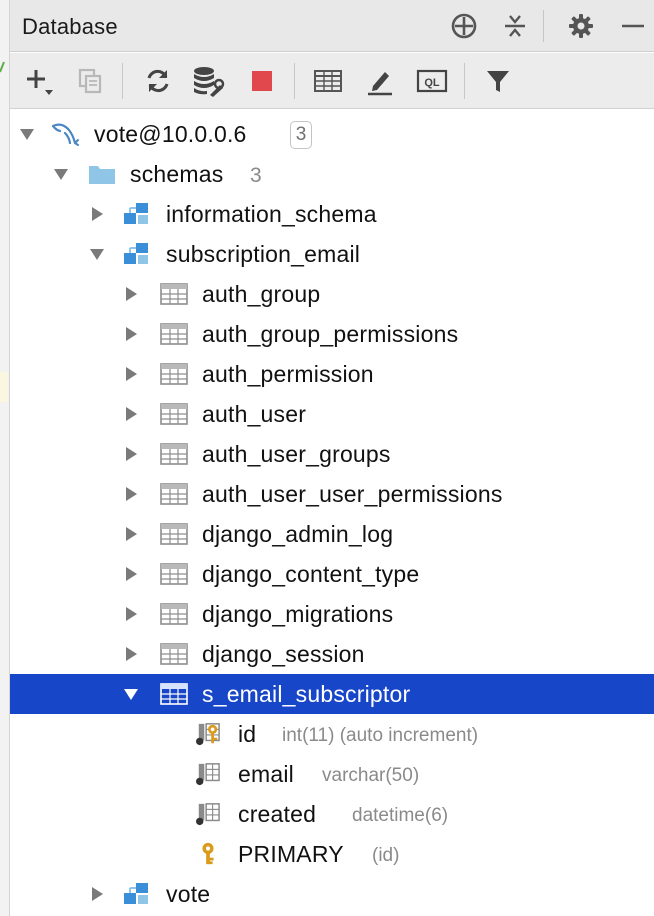  I want to click on tree-node-table: django_session, so click(332, 654).